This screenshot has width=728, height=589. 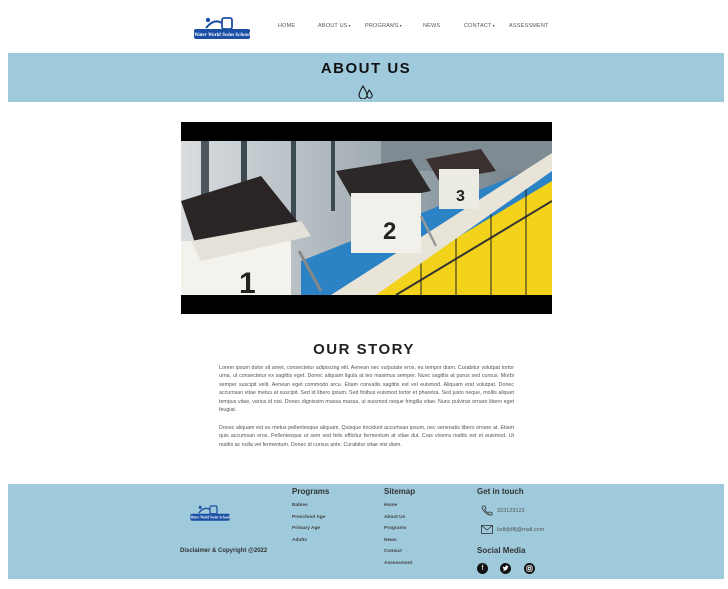 What do you see at coordinates (487, 529) in the screenshot?
I see `mail-icon` at bounding box center [487, 529].